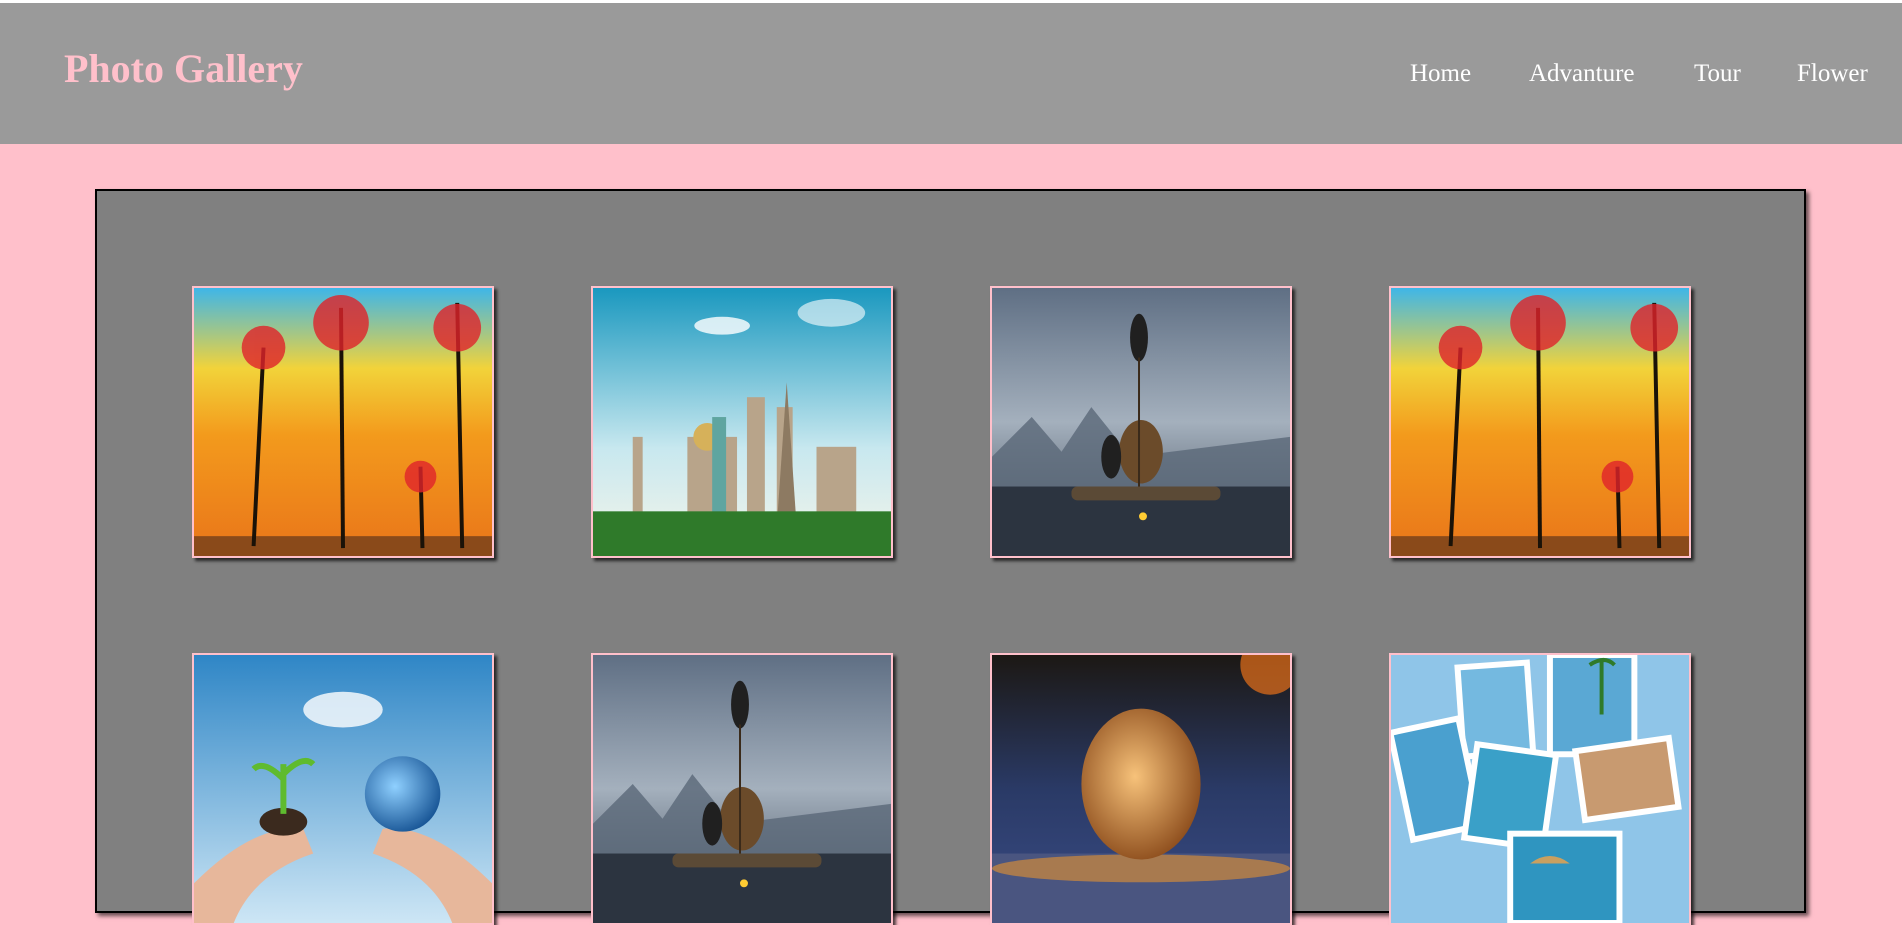  What do you see at coordinates (742, 422) in the screenshot?
I see `gallery-image-world-landmarks` at bounding box center [742, 422].